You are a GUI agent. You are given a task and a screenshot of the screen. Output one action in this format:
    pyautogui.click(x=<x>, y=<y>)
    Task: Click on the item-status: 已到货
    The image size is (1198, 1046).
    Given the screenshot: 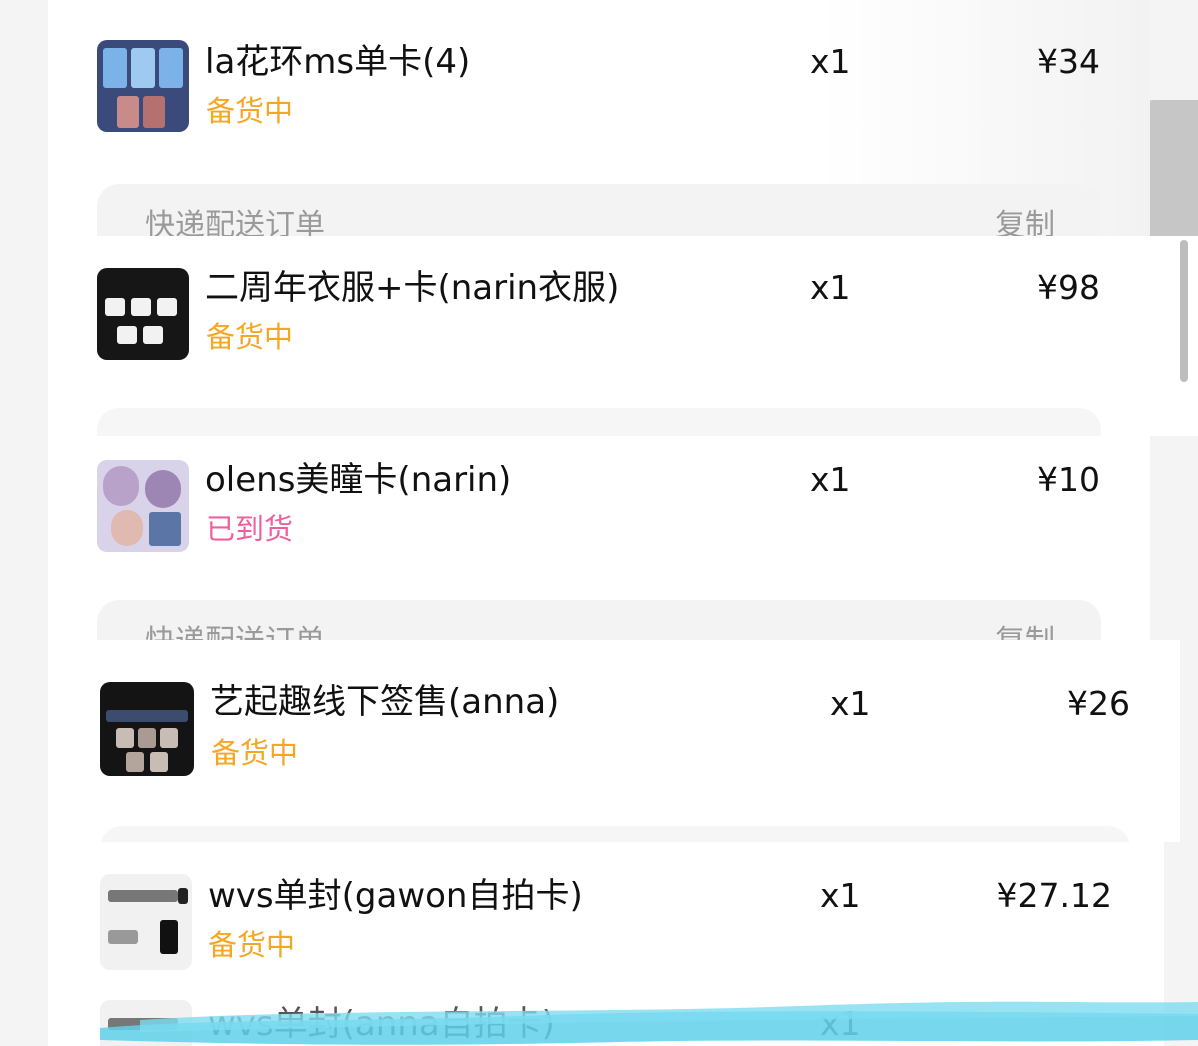 What is the action you would take?
    pyautogui.click(x=250, y=529)
    